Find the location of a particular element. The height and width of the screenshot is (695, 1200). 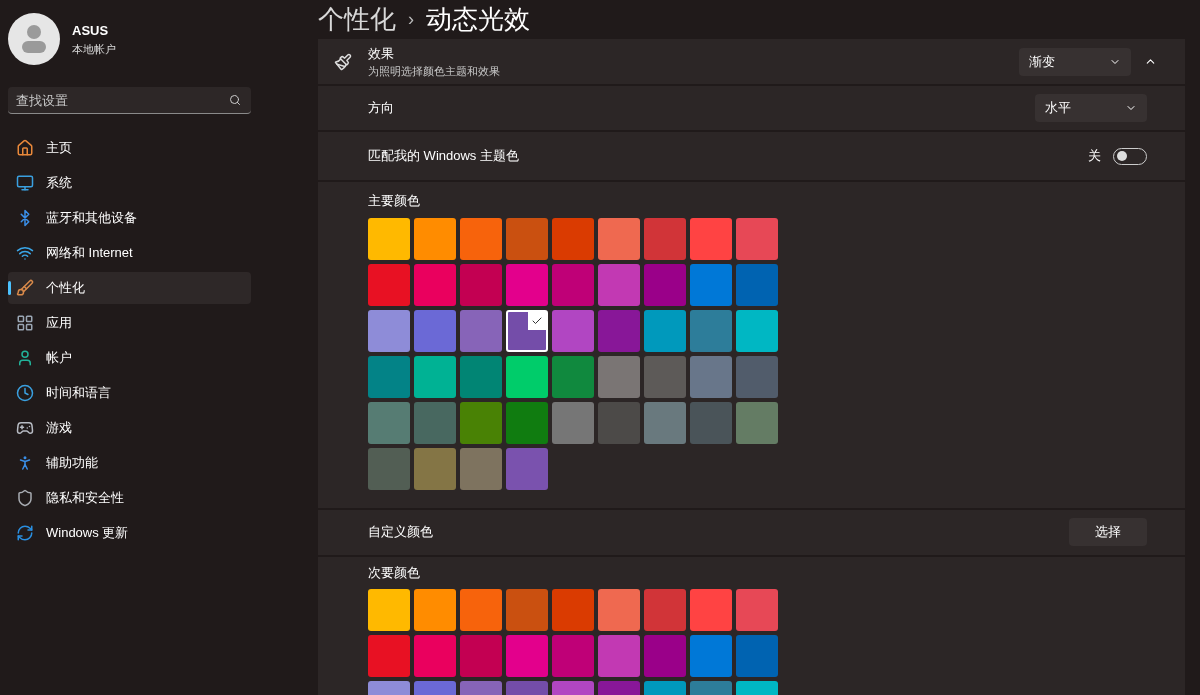

selection-indicator is located at coordinates (9, 288).